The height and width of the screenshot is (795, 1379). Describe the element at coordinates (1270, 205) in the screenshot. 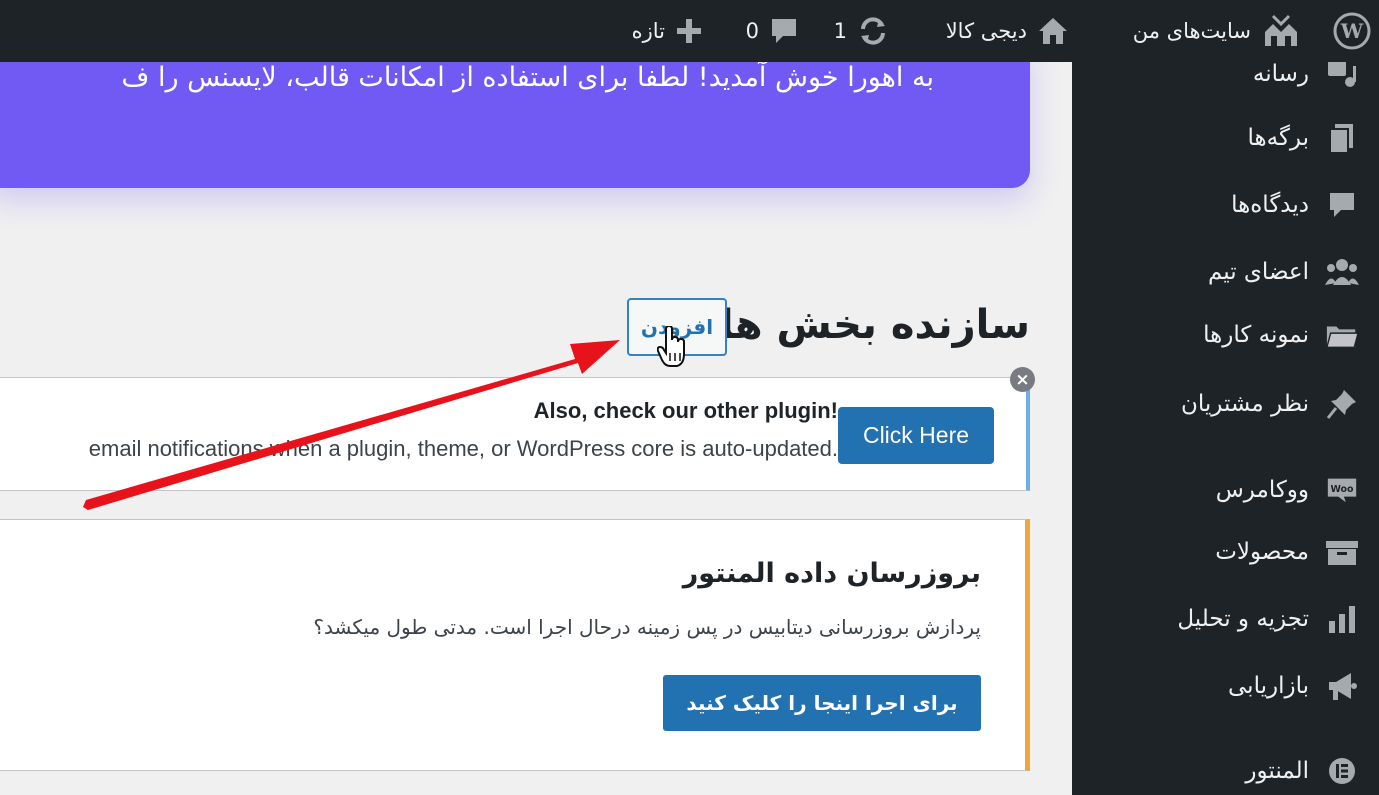

I see `sidebar-item-label: دیدگاه‌ها` at that location.